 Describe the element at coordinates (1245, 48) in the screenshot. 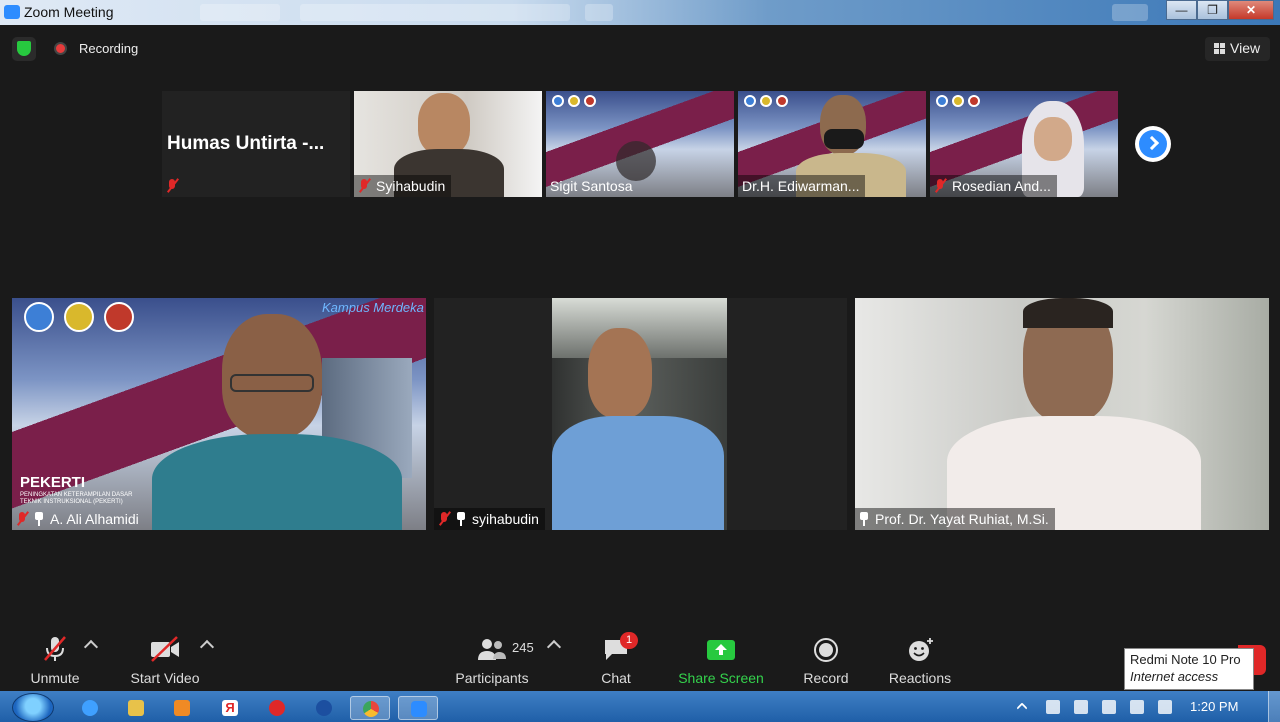

I see `view-label: View` at that location.